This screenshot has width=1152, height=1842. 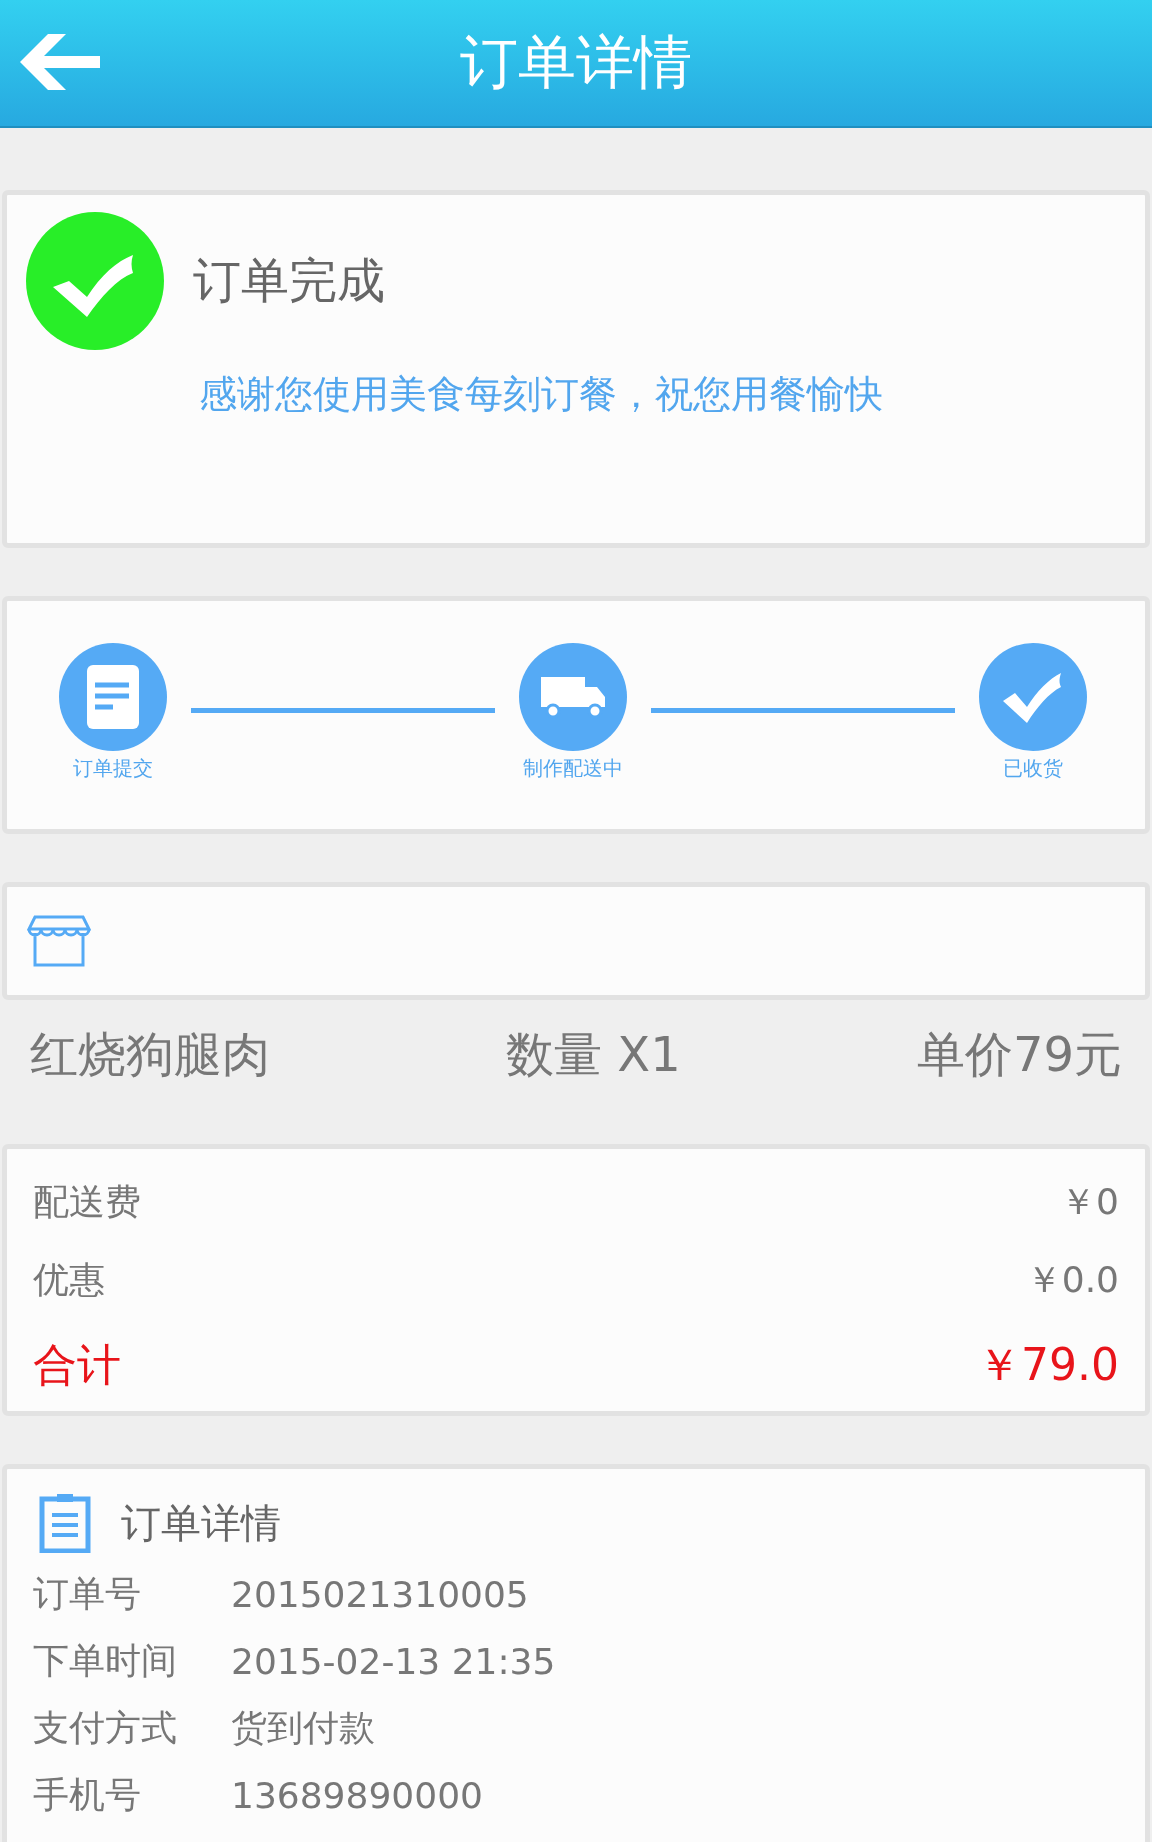 I want to click on fee-amount: ￥0, so click(x=1089, y=1201).